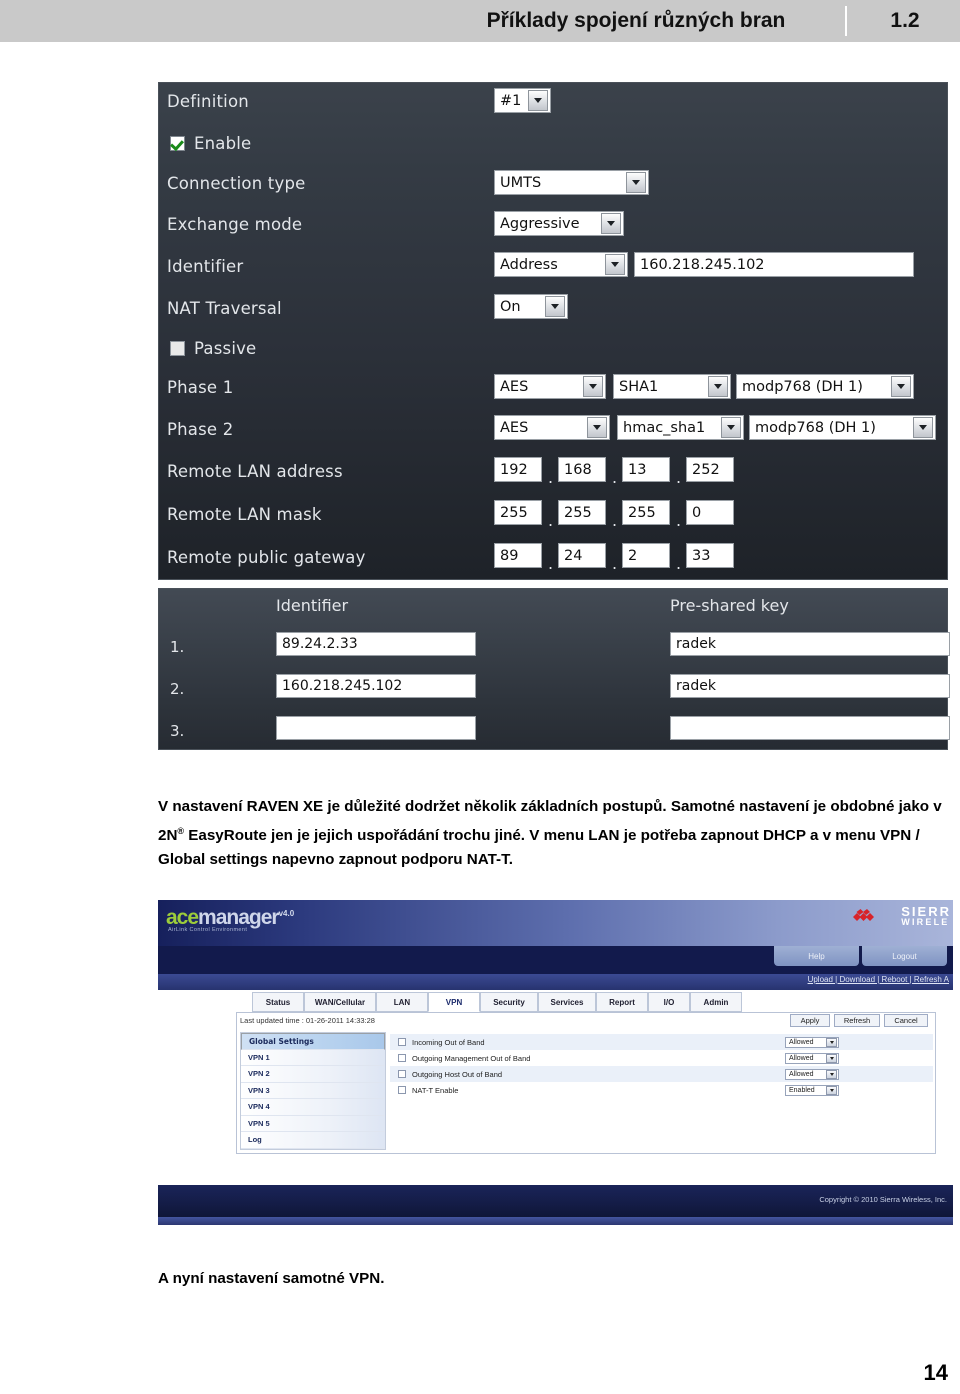 The height and width of the screenshot is (1394, 960). I want to click on exchange-mode-select: Aggressive, so click(559, 223).